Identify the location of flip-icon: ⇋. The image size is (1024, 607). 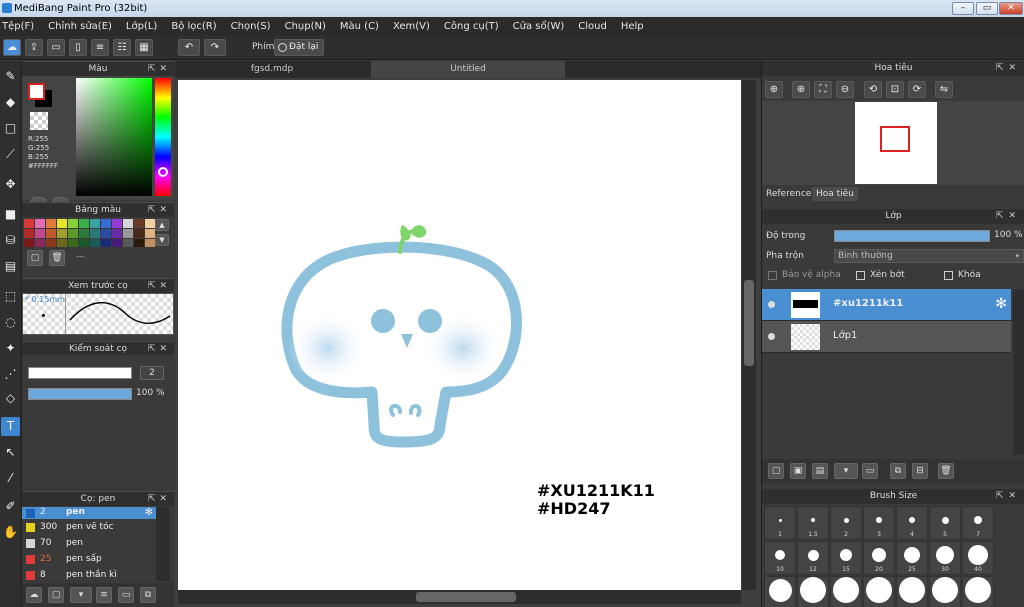
(944, 89).